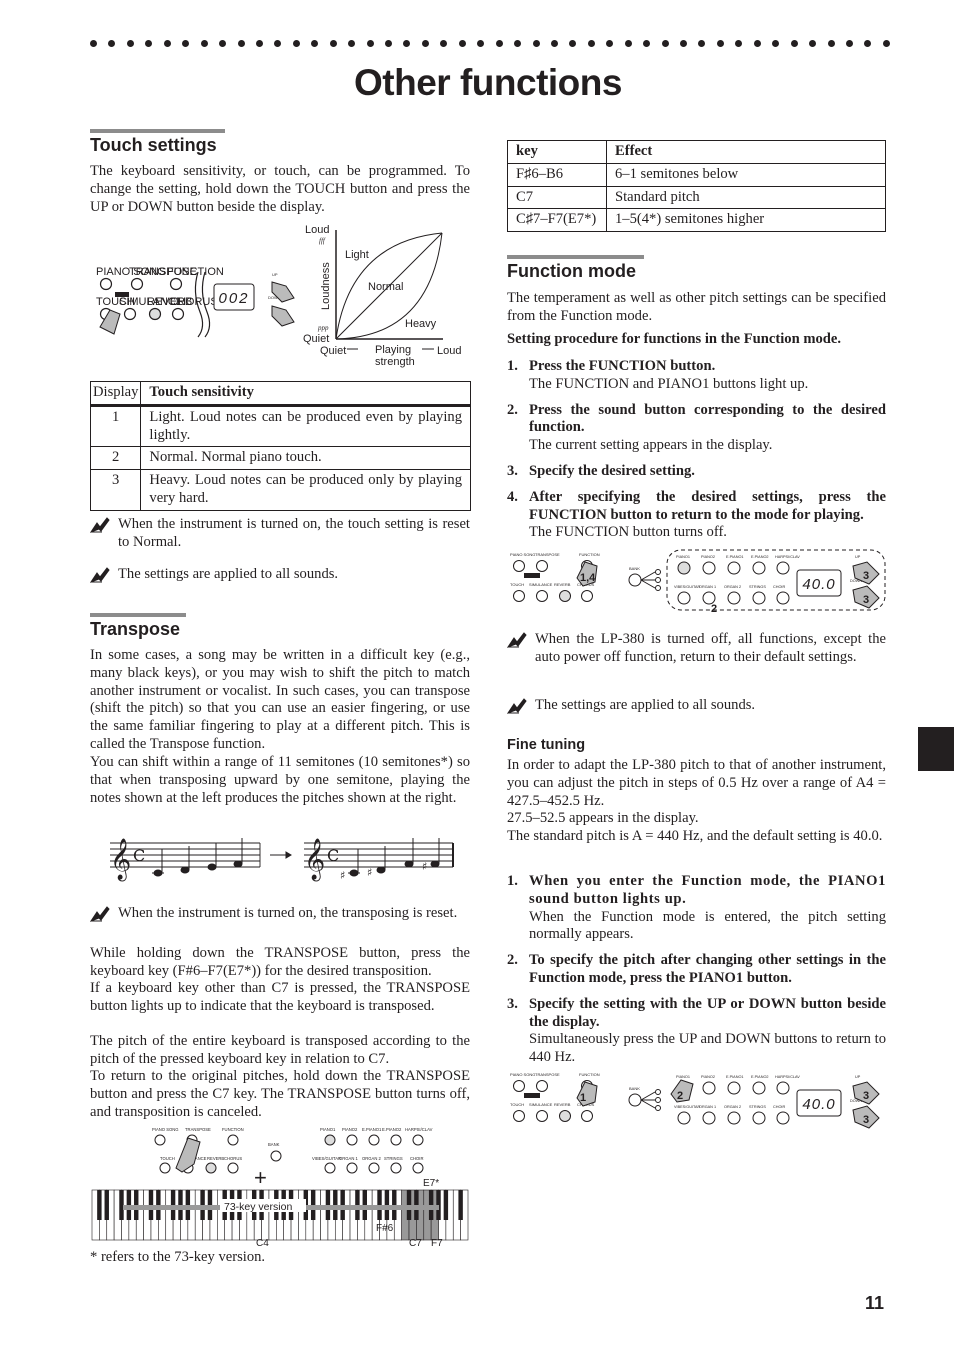  What do you see at coordinates (283, 316) in the screenshot?
I see `down-finger-icon` at bounding box center [283, 316].